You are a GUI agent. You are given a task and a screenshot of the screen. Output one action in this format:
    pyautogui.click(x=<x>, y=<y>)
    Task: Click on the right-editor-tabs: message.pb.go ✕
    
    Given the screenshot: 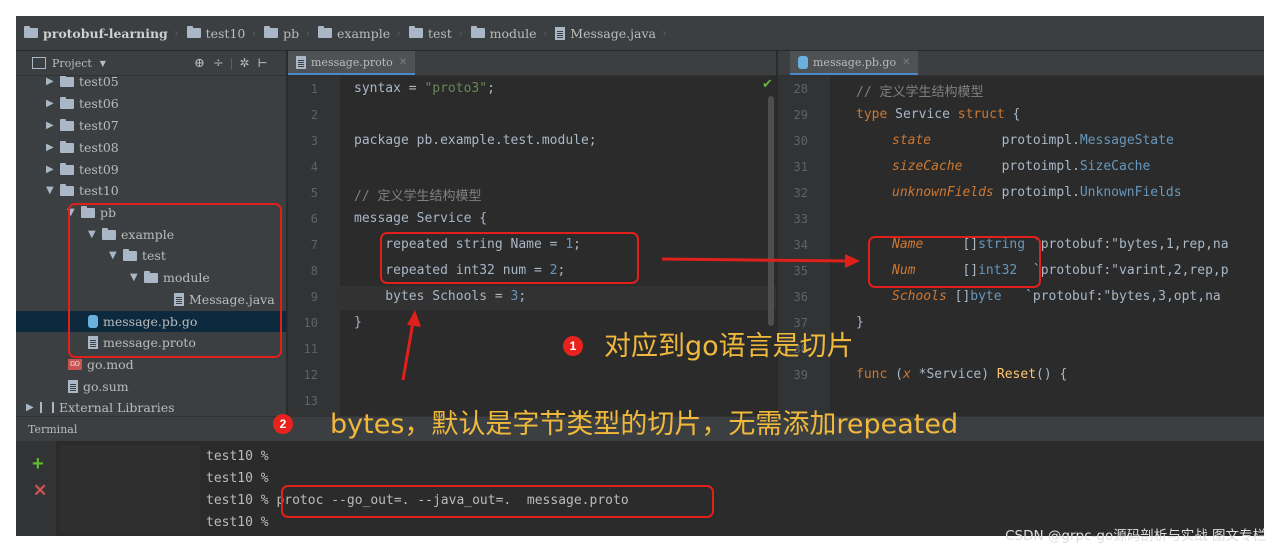 What is the action you would take?
    pyautogui.click(x=1021, y=63)
    